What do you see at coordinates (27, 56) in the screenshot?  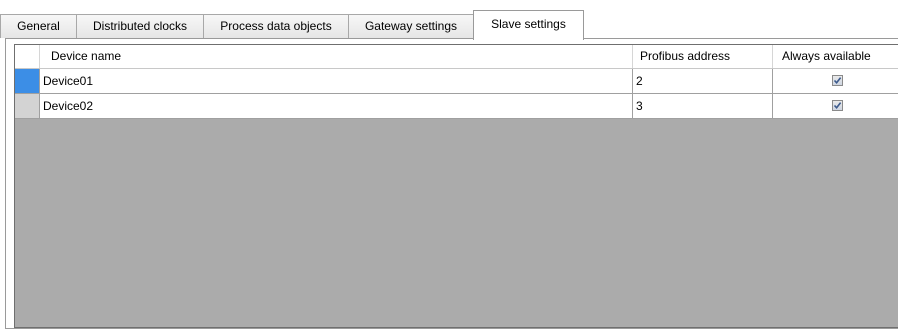 I see `header-row-selector` at bounding box center [27, 56].